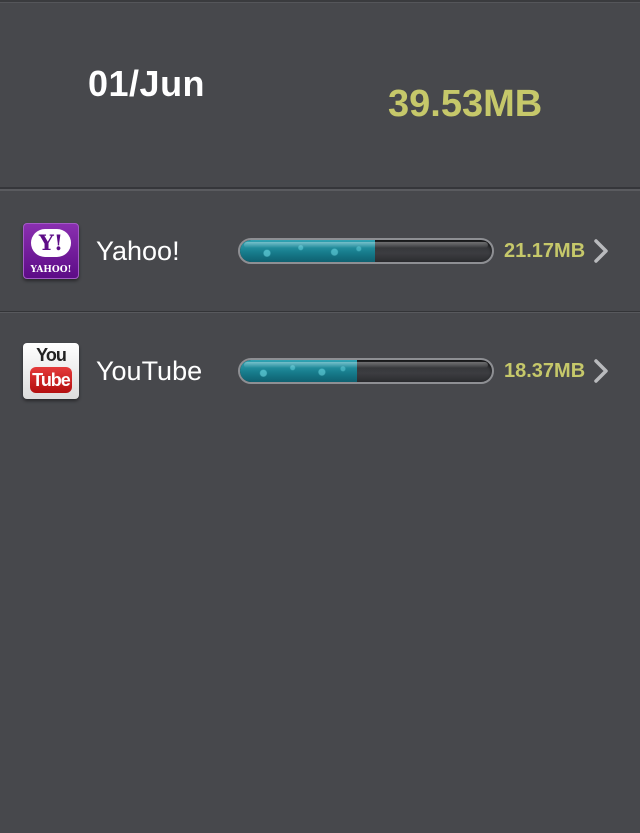 This screenshot has width=640, height=833. I want to click on app-usage-row-youtube: You Tube YouTube 18.37MB, so click(320, 372).